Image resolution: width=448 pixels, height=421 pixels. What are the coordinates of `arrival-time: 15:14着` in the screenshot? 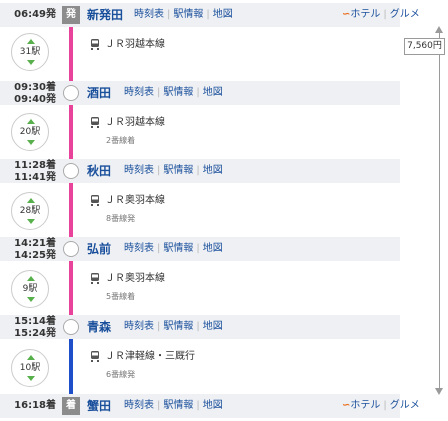 It's located at (35, 321).